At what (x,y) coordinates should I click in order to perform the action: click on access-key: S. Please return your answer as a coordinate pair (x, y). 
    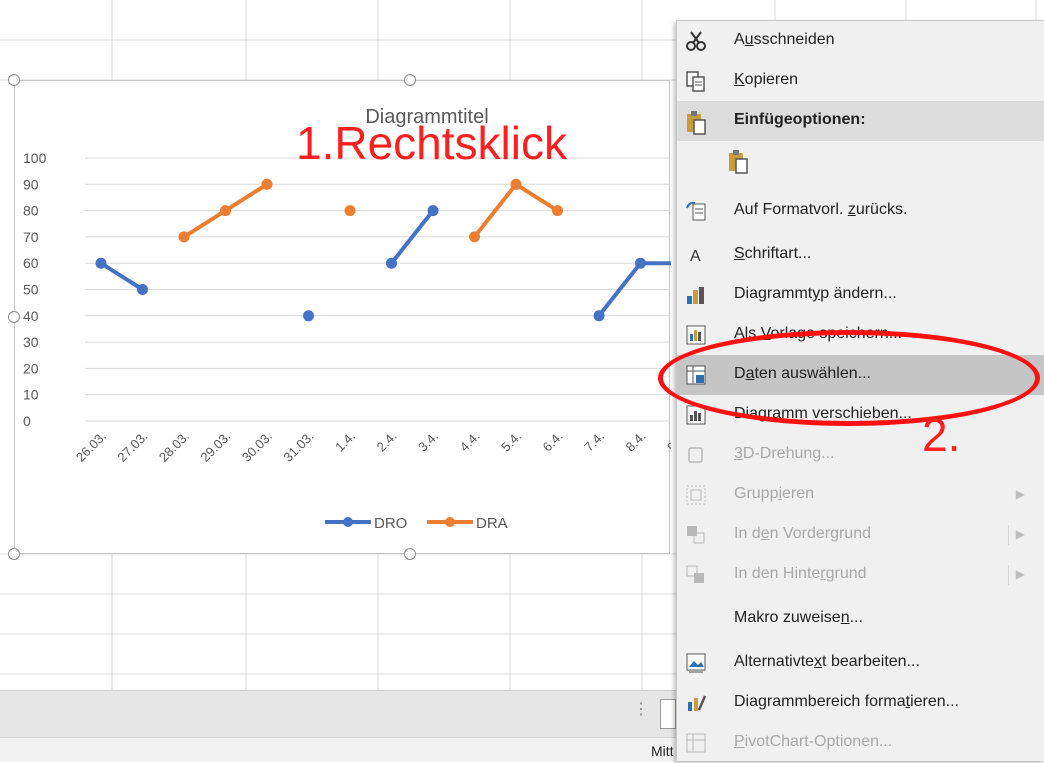
    Looking at the image, I should click on (739, 253).